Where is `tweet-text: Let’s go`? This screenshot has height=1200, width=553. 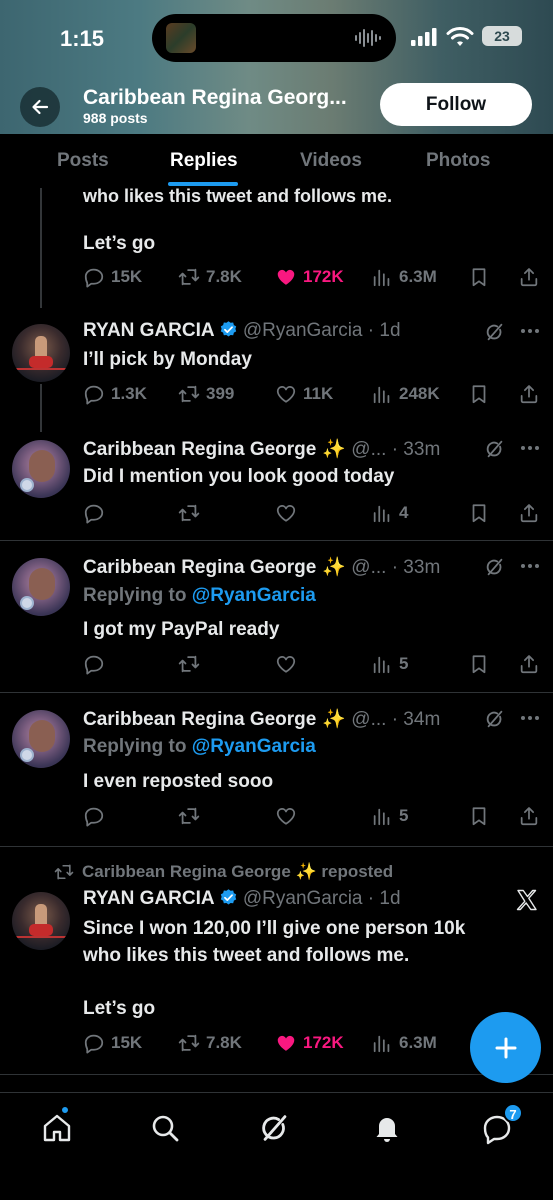
tweet-text: Let’s go is located at coordinates (119, 243).